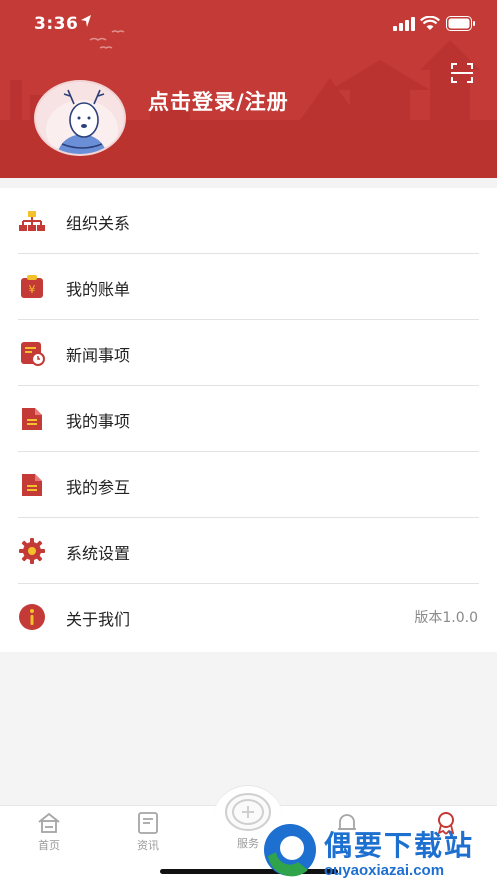 The width and height of the screenshot is (497, 883). What do you see at coordinates (218, 101) in the screenshot?
I see `login-register-link: 点击登录/注册` at bounding box center [218, 101].